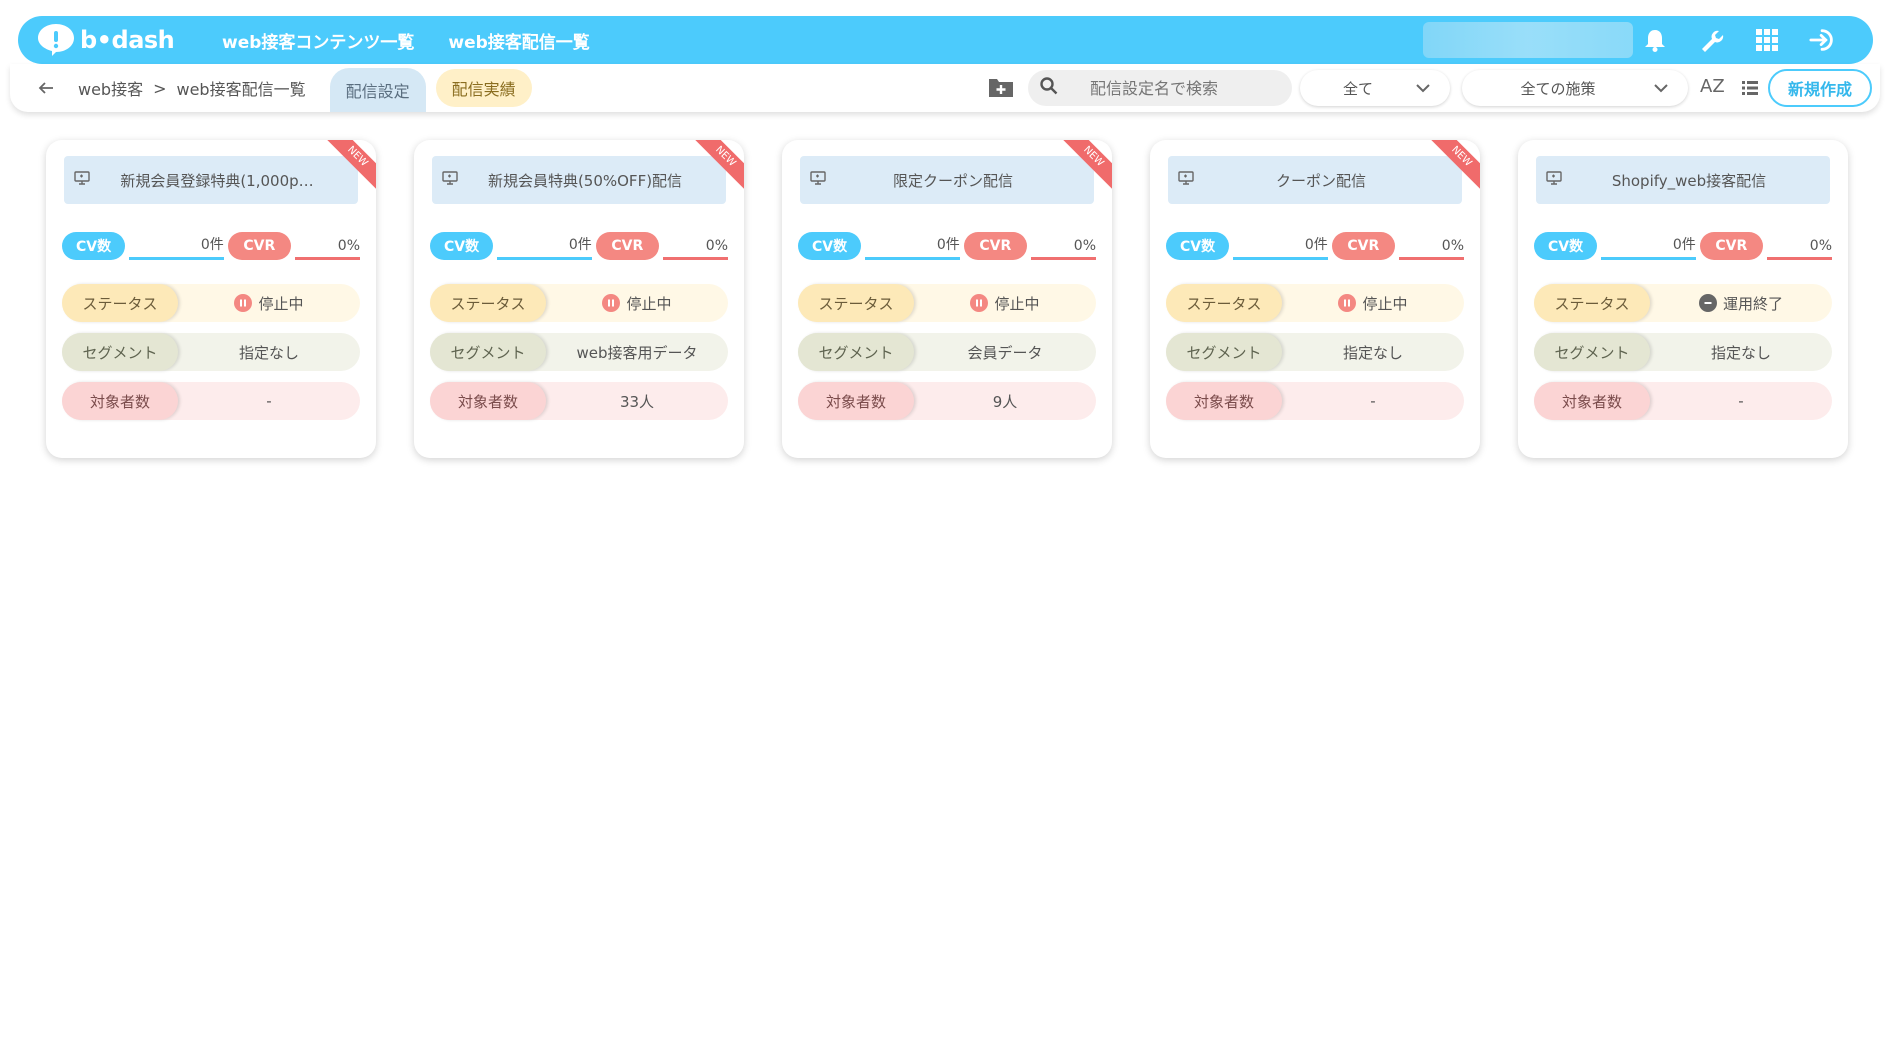 Image resolution: width=1890 pixels, height=1063 pixels. Describe the element at coordinates (1375, 88) in the screenshot. I see `filter-all-select: 全て` at that location.